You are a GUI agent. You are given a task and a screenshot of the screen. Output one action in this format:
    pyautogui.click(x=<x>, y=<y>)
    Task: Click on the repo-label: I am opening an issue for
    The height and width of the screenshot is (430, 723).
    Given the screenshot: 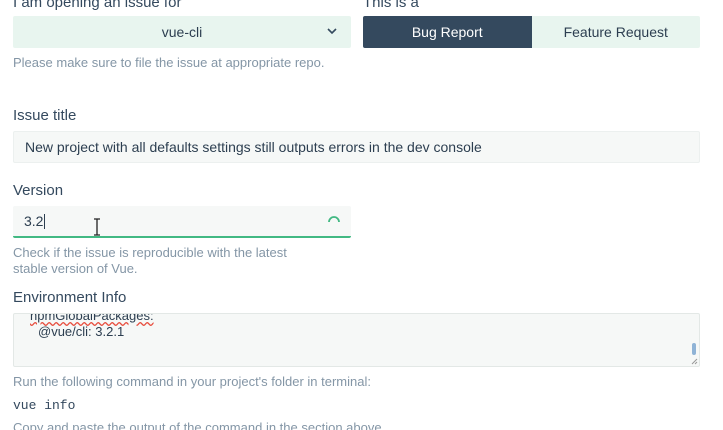 What is the action you would take?
    pyautogui.click(x=97, y=5)
    